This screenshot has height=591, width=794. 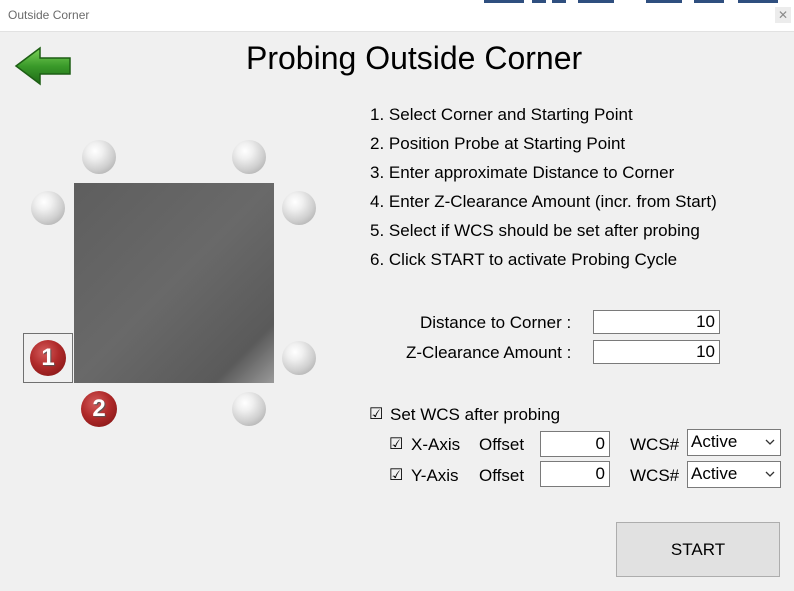 What do you see at coordinates (575, 444) in the screenshot?
I see `x-offset-input: 0` at bounding box center [575, 444].